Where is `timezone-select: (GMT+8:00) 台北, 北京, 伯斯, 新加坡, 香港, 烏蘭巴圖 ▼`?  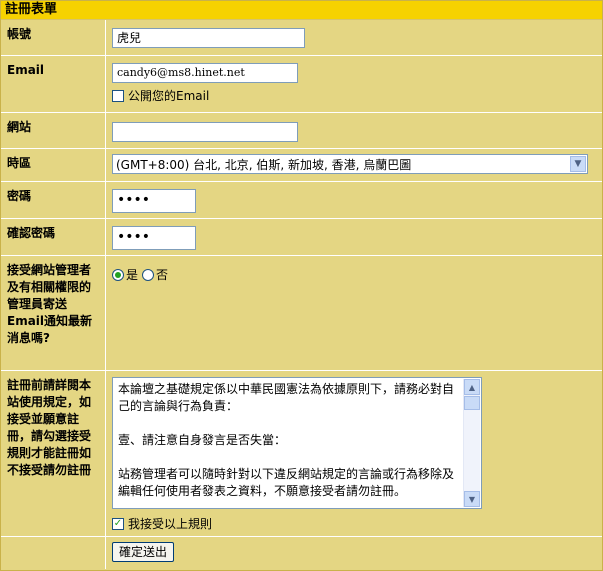
timezone-select: (GMT+8:00) 台北, 北京, 伯斯, 新加坡, 香港, 烏蘭巴圖 ▼ is located at coordinates (350, 164).